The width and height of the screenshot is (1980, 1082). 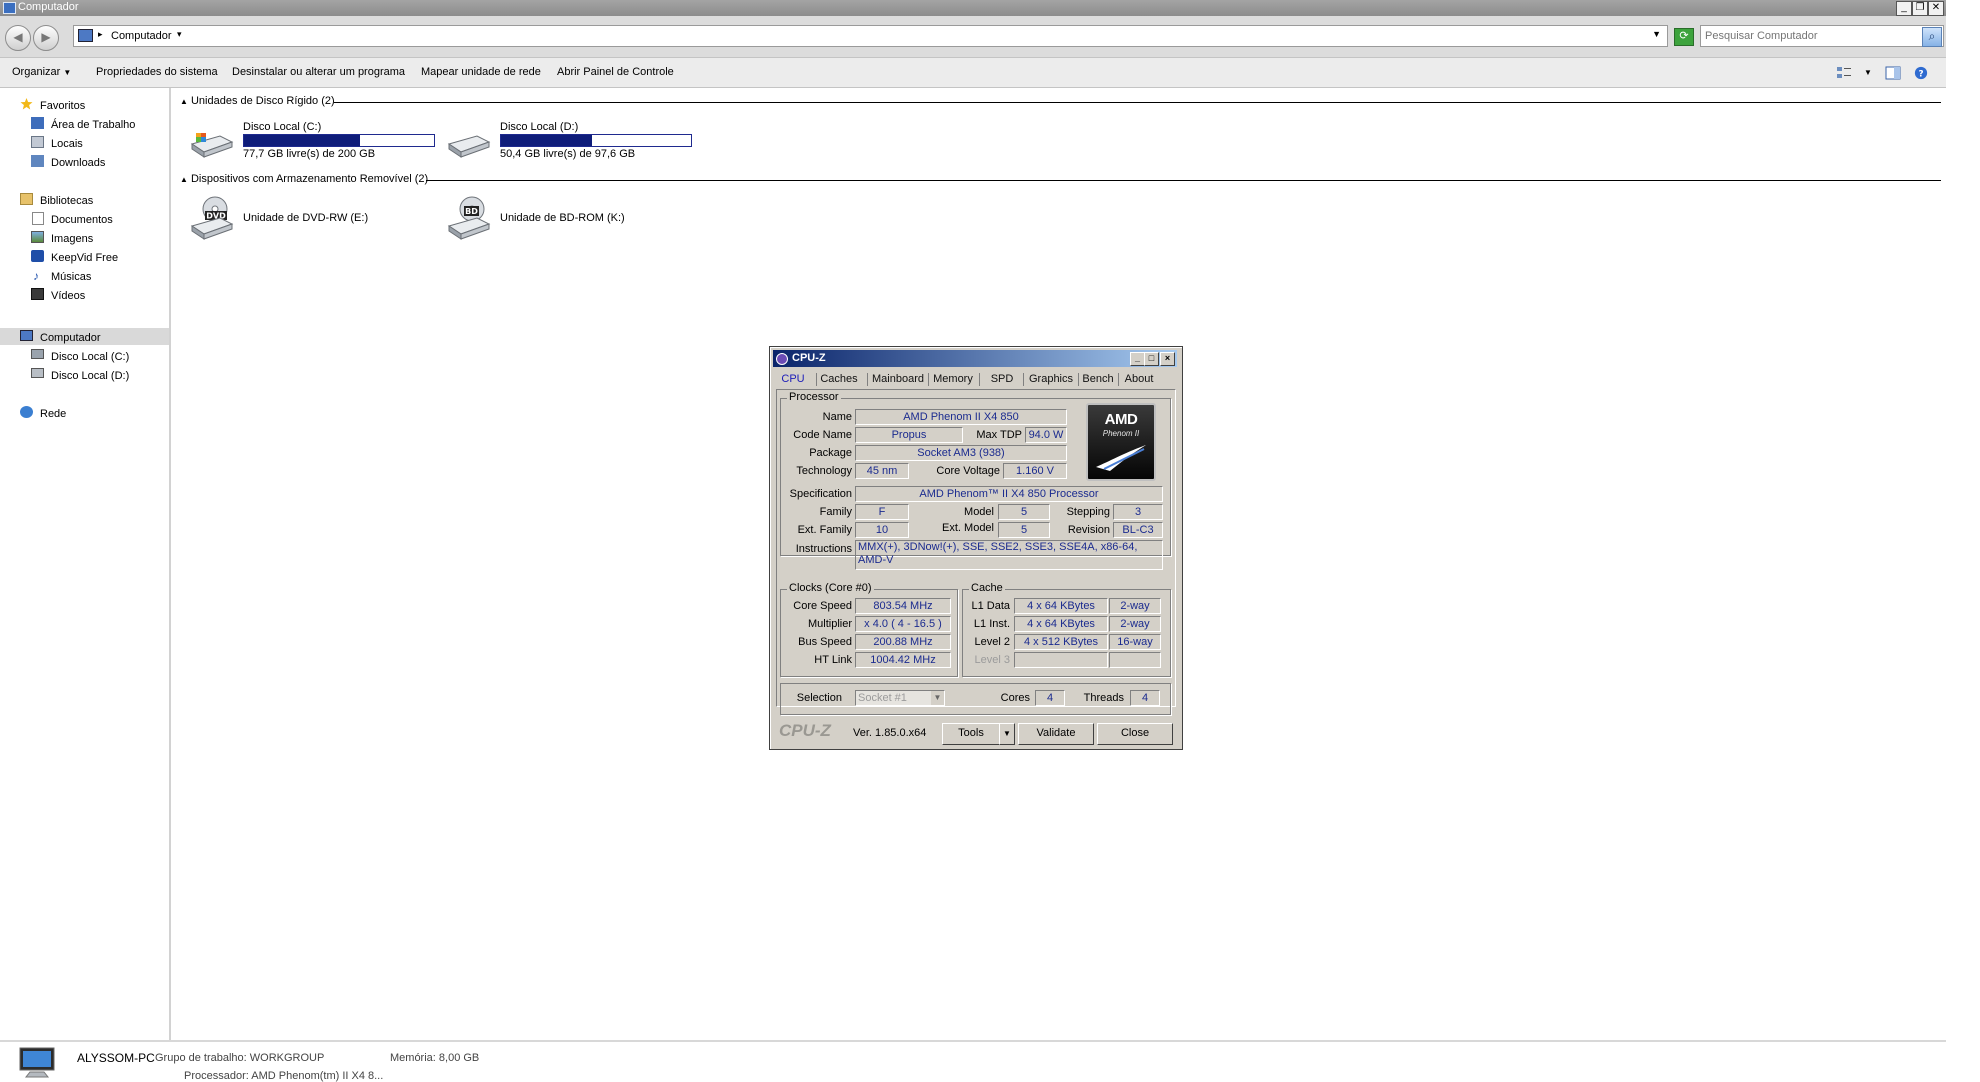 What do you see at coordinates (1920, 8) in the screenshot?
I see `restore-button: ❐` at bounding box center [1920, 8].